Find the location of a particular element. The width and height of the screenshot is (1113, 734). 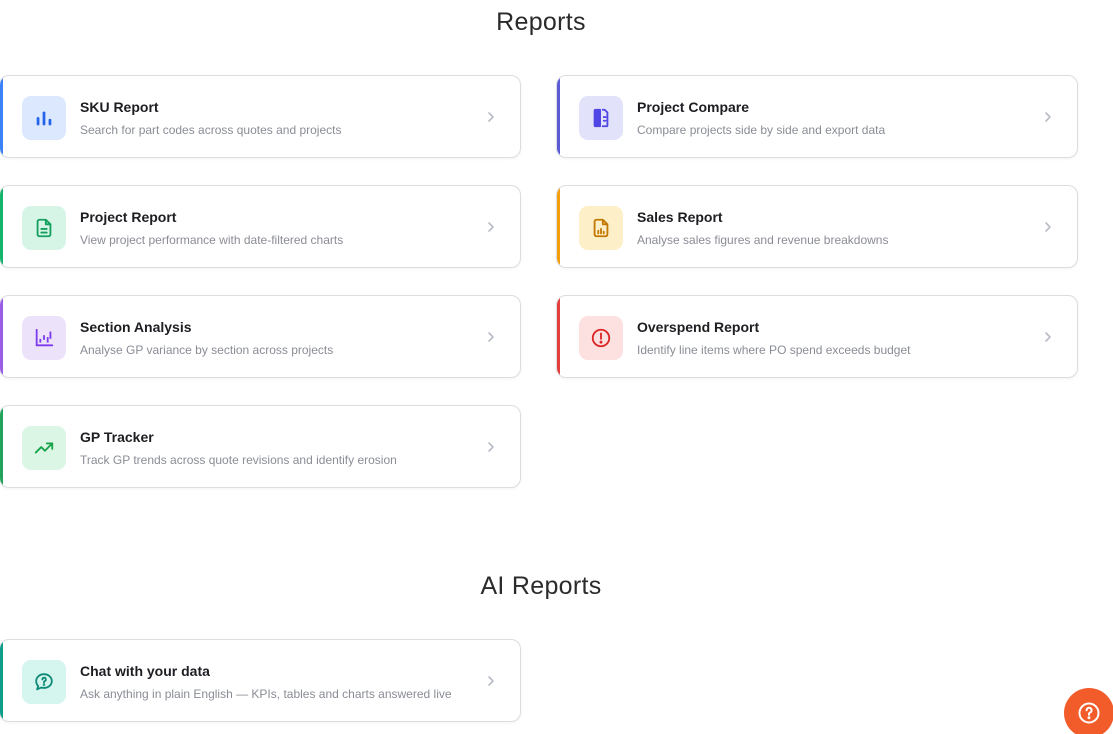

card-title: Chat with your data is located at coordinates (145, 671).